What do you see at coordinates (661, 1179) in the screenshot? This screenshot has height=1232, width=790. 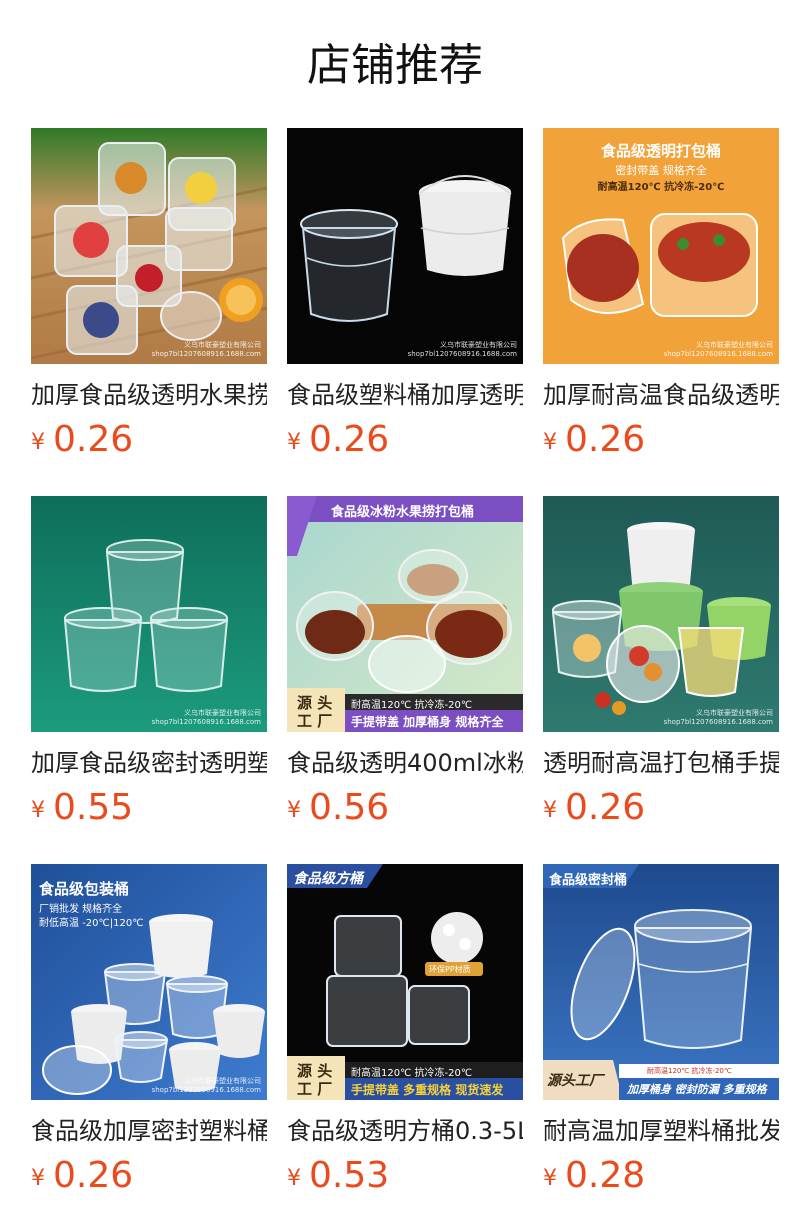 I see `product-price: ¥0.28` at bounding box center [661, 1179].